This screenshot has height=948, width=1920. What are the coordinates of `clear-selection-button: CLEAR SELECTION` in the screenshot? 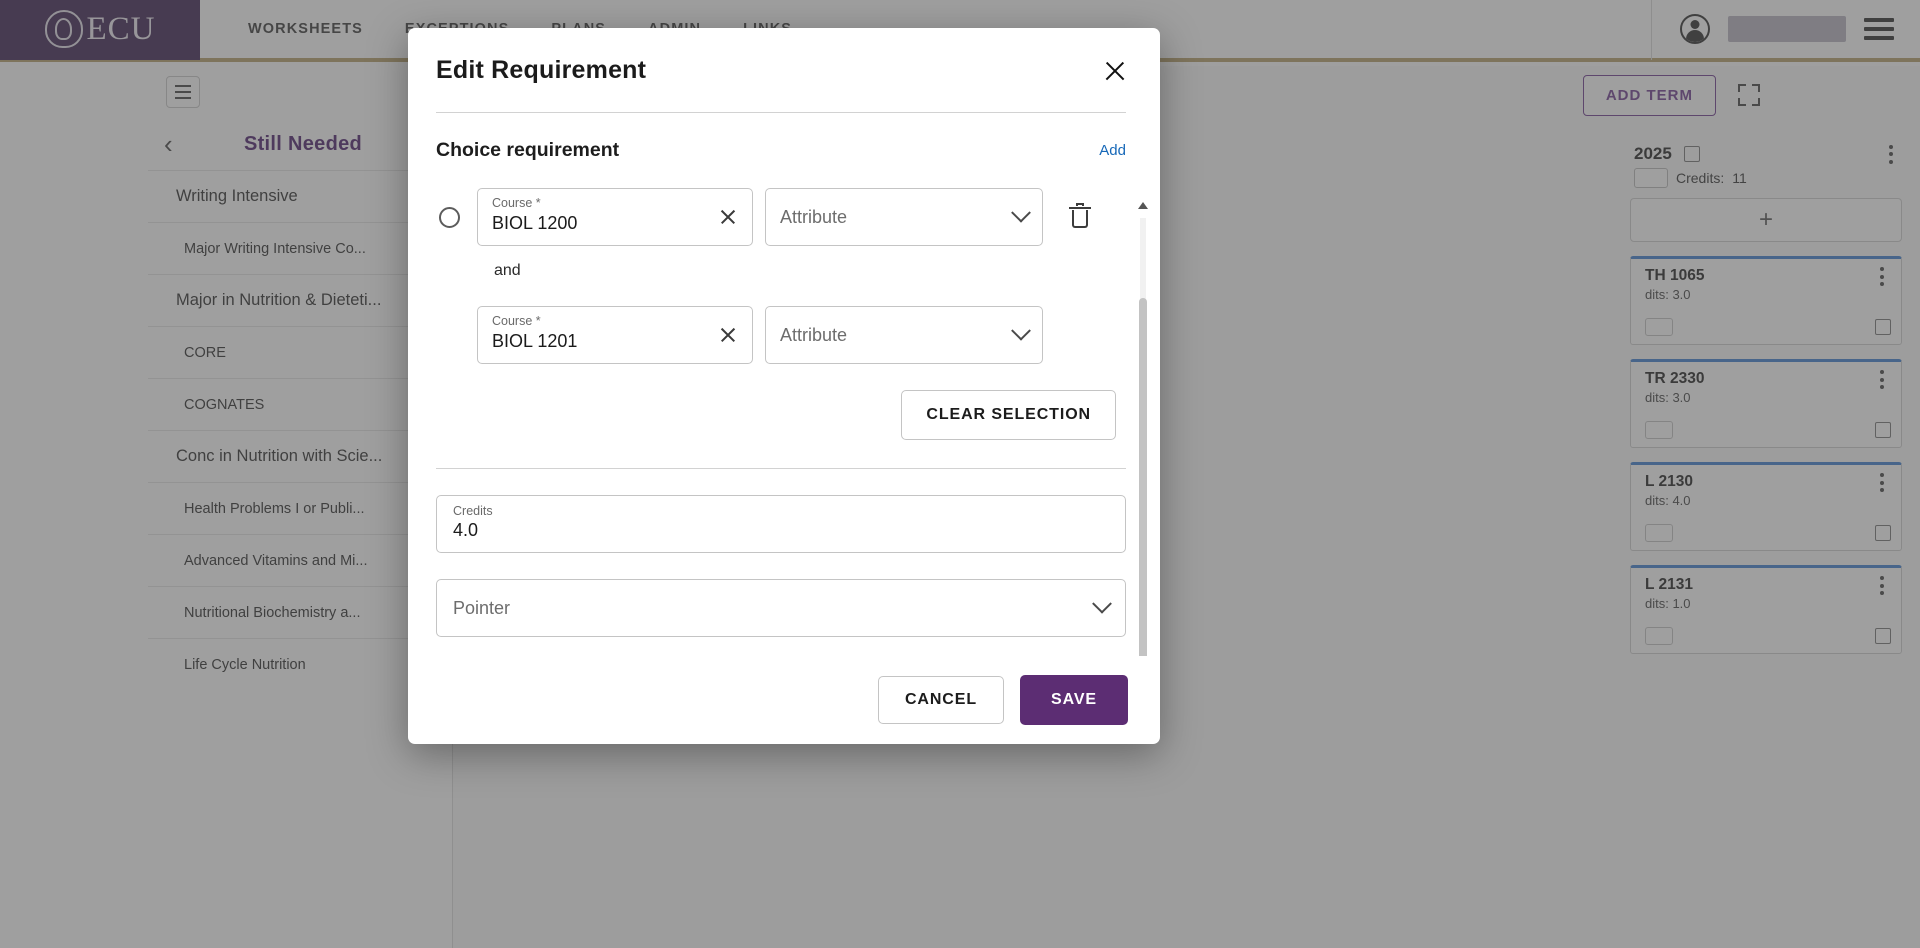 It's located at (1008, 415).